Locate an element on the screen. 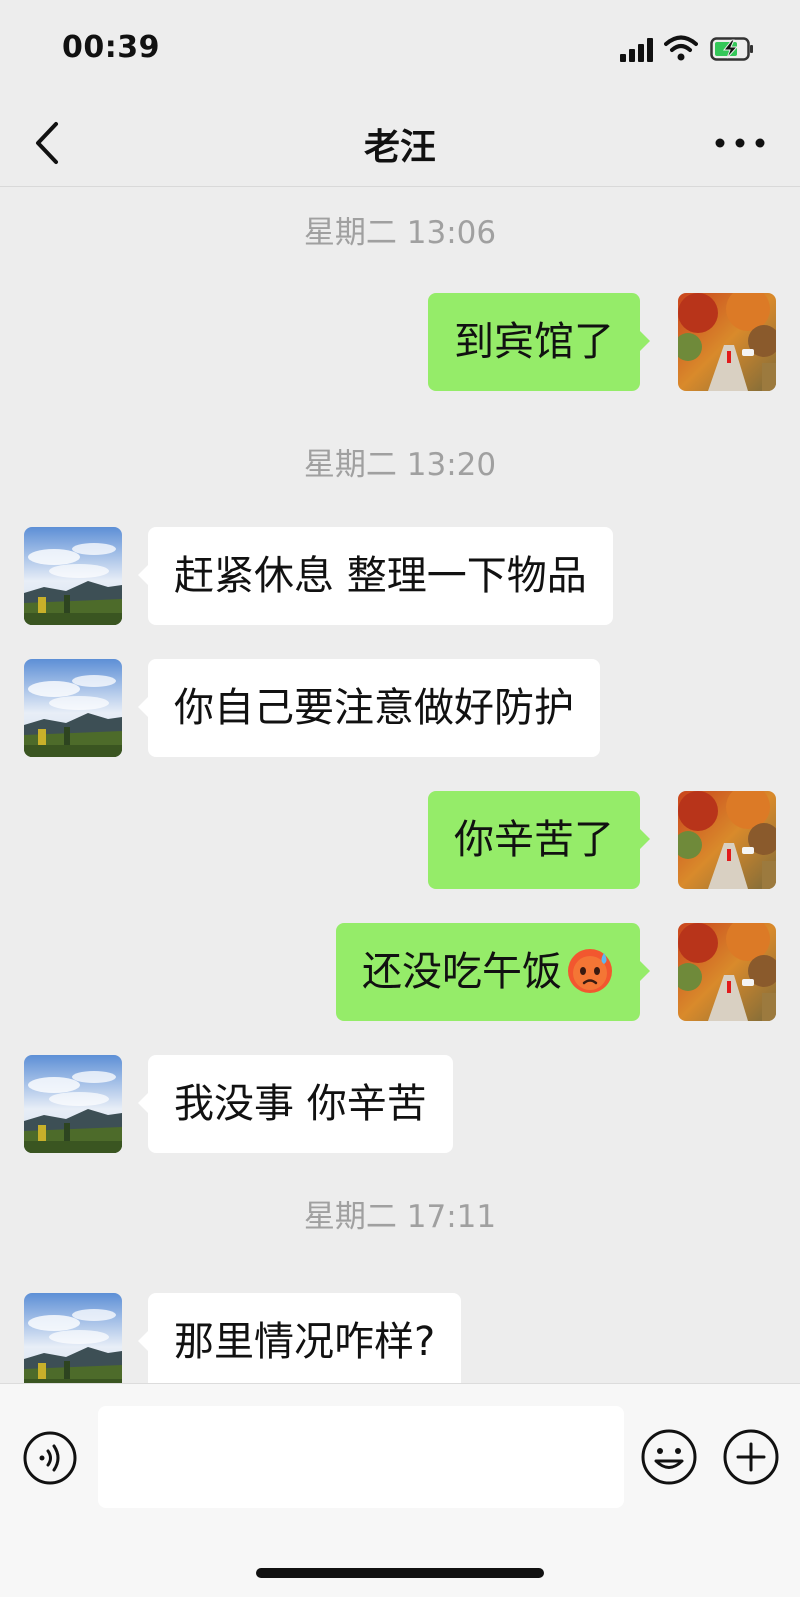 The image size is (800, 1597). chat-header: 老汪 is located at coordinates (400, 143).